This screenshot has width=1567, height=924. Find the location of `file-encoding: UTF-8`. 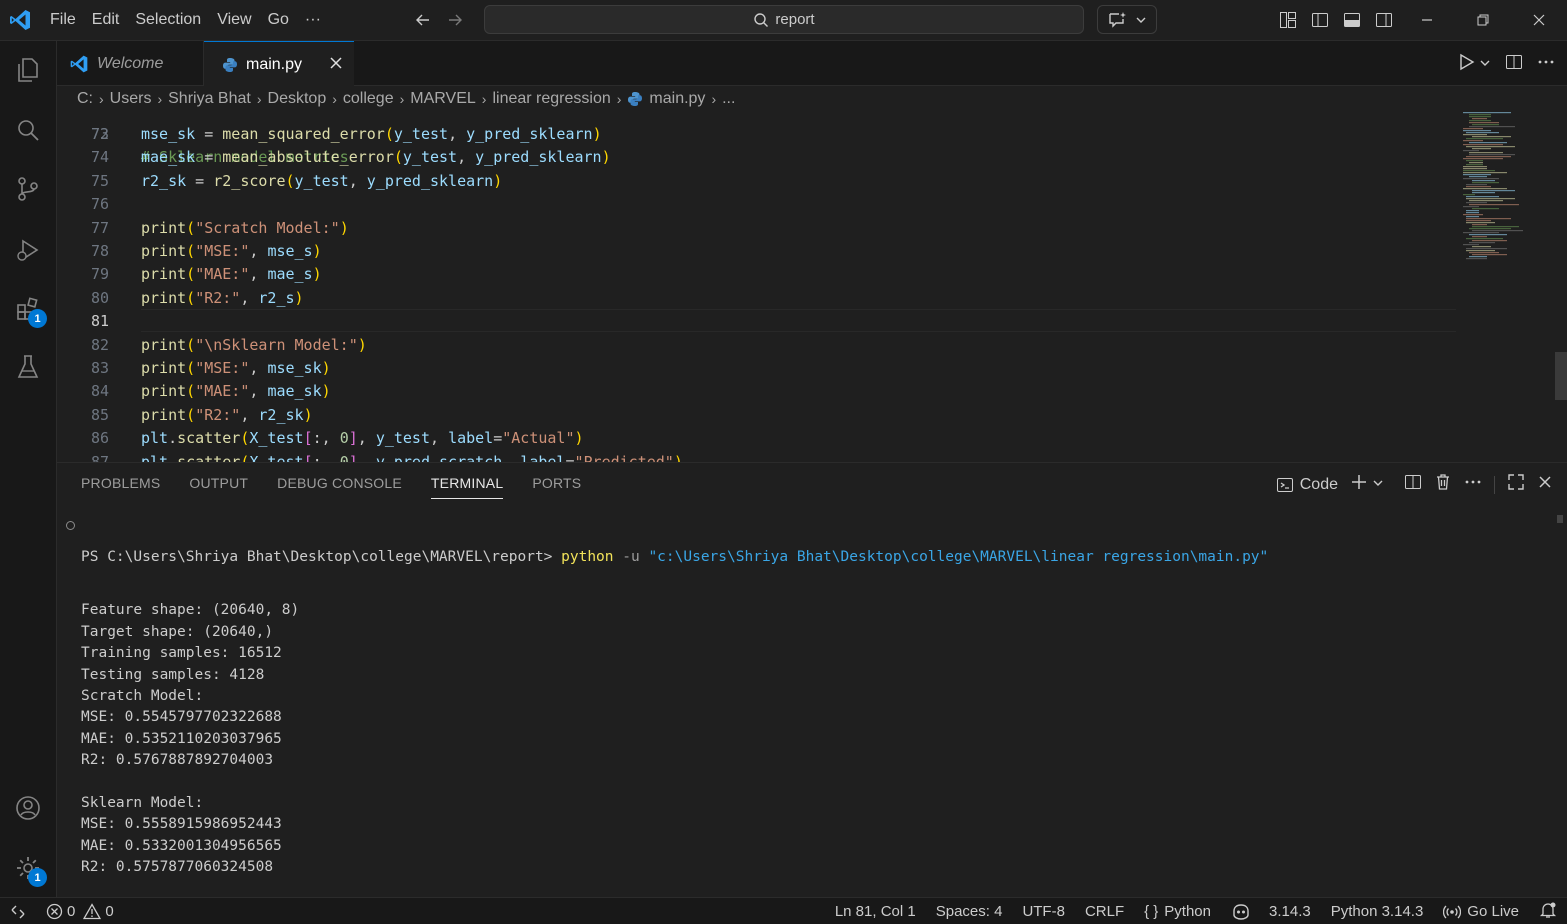

file-encoding: UTF-8 is located at coordinates (1043, 911).